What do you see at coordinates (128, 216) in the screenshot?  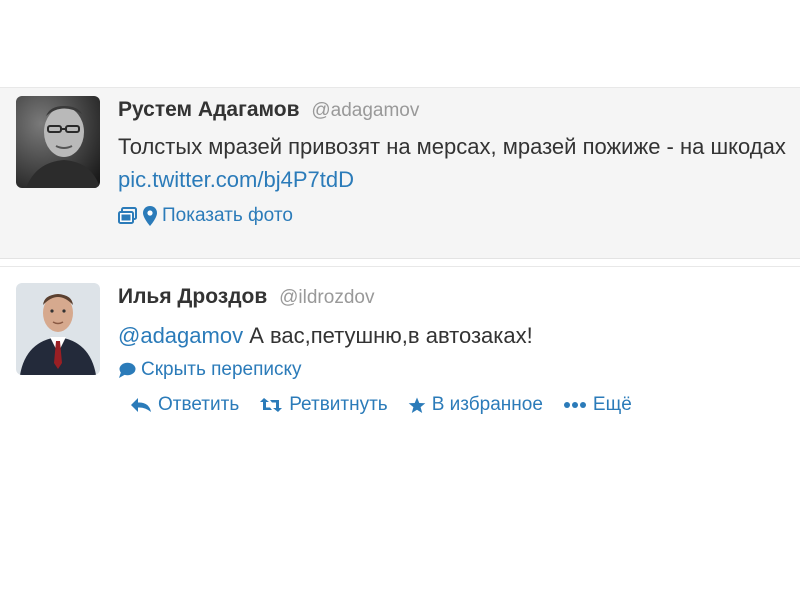 I see `photo-icon` at bounding box center [128, 216].